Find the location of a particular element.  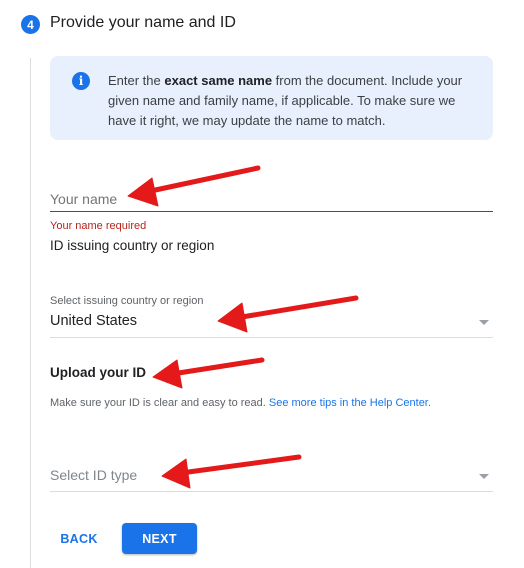

country-select-underline is located at coordinates (271, 337).